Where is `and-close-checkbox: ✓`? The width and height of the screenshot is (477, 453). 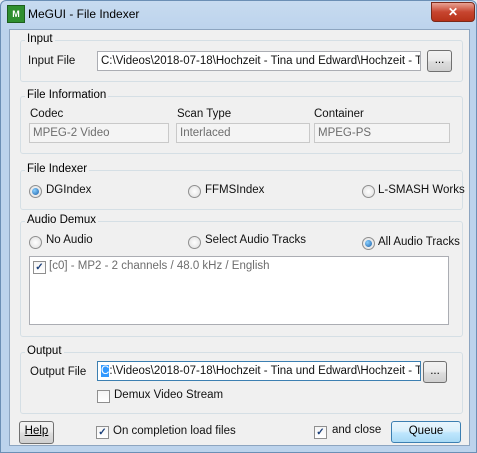
and-close-checkbox: ✓ is located at coordinates (320, 432).